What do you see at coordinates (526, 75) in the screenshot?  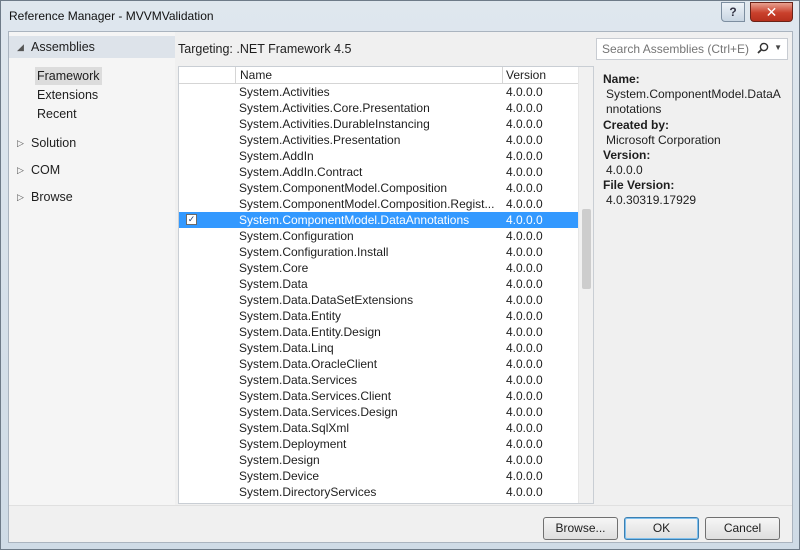 I see `column-header-version: Version` at bounding box center [526, 75].